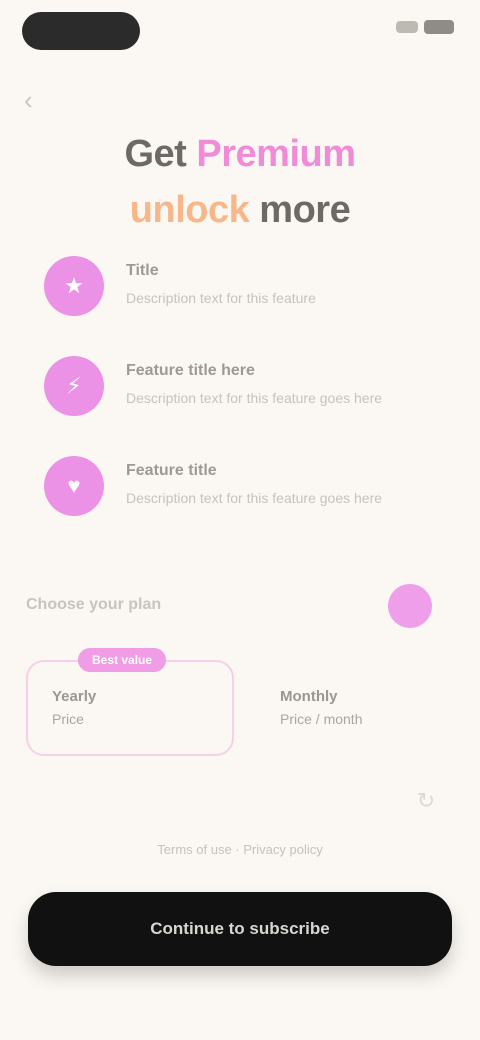 The width and height of the screenshot is (480, 1040). I want to click on back-chevron-icon: ‹, so click(38, 100).